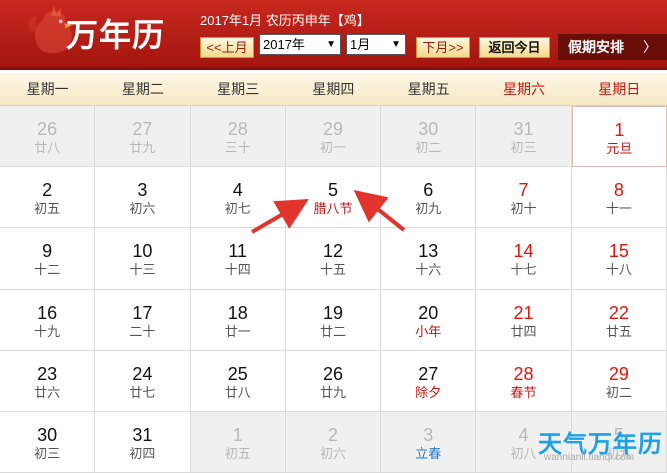 The width and height of the screenshot is (667, 473). I want to click on calendar-day-cell: 1 元旦, so click(619, 137).